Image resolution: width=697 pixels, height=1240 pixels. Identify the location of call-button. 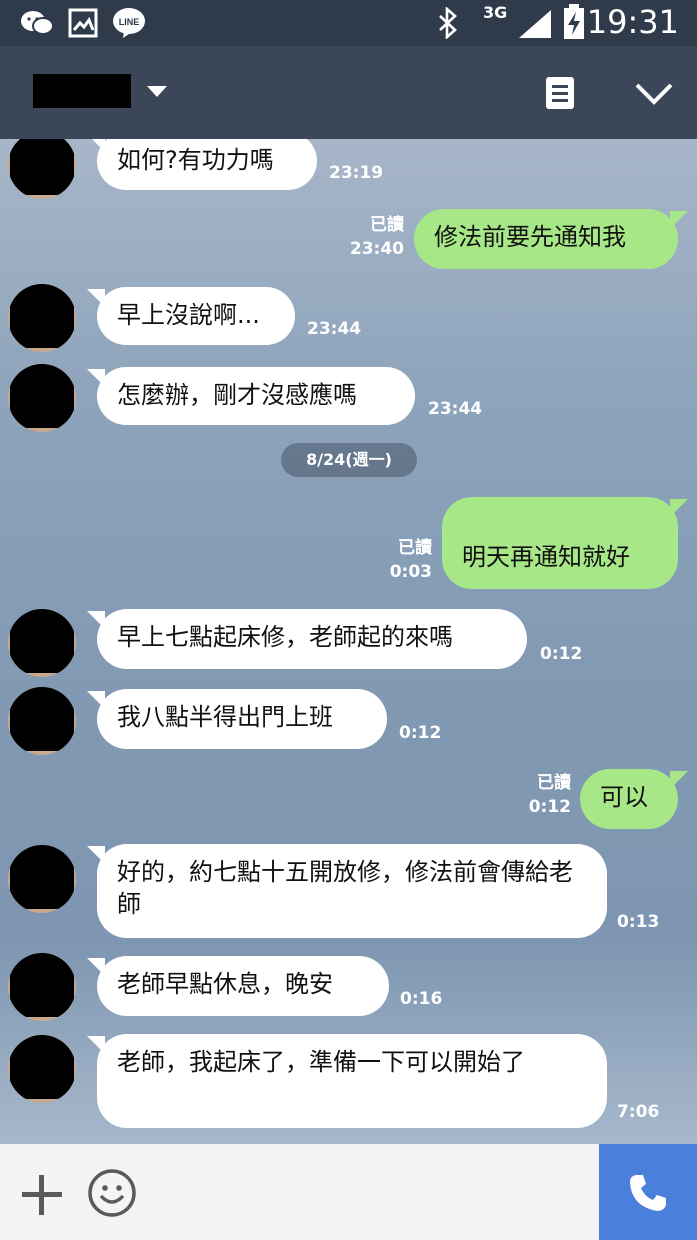
(648, 1192).